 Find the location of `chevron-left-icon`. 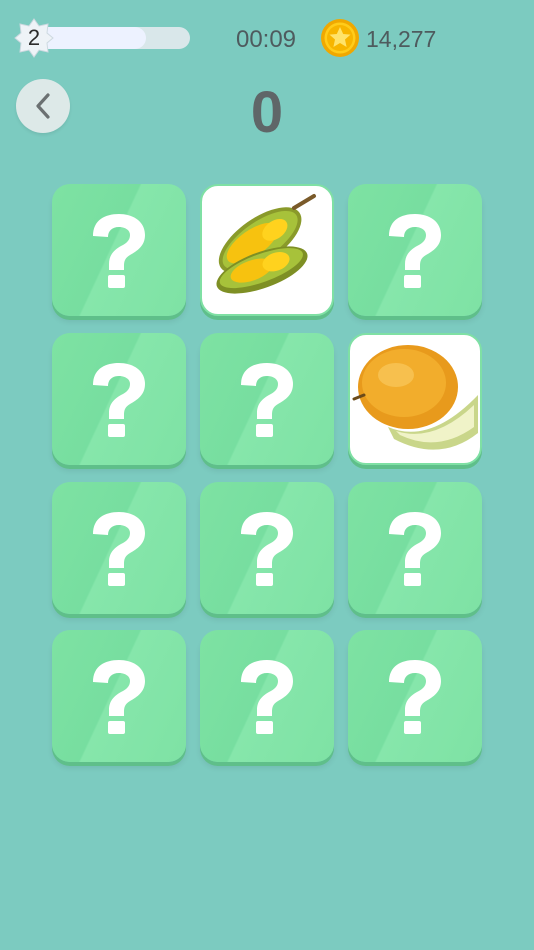

chevron-left-icon is located at coordinates (43, 106).